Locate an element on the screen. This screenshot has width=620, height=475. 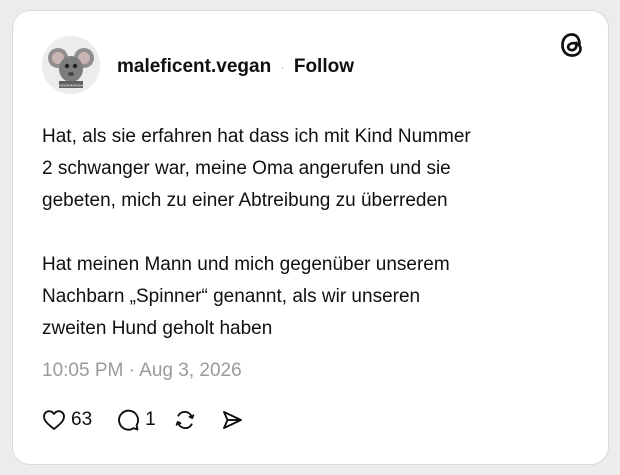
share-button is located at coordinates (232, 420).